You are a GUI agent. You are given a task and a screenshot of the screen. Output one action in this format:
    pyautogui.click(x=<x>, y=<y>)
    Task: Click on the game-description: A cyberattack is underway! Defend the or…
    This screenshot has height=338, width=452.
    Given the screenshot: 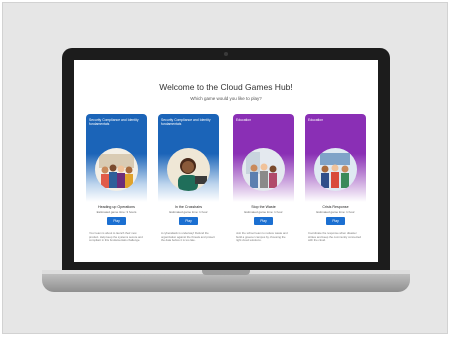 What is the action you would take?
    pyautogui.click(x=188, y=237)
    